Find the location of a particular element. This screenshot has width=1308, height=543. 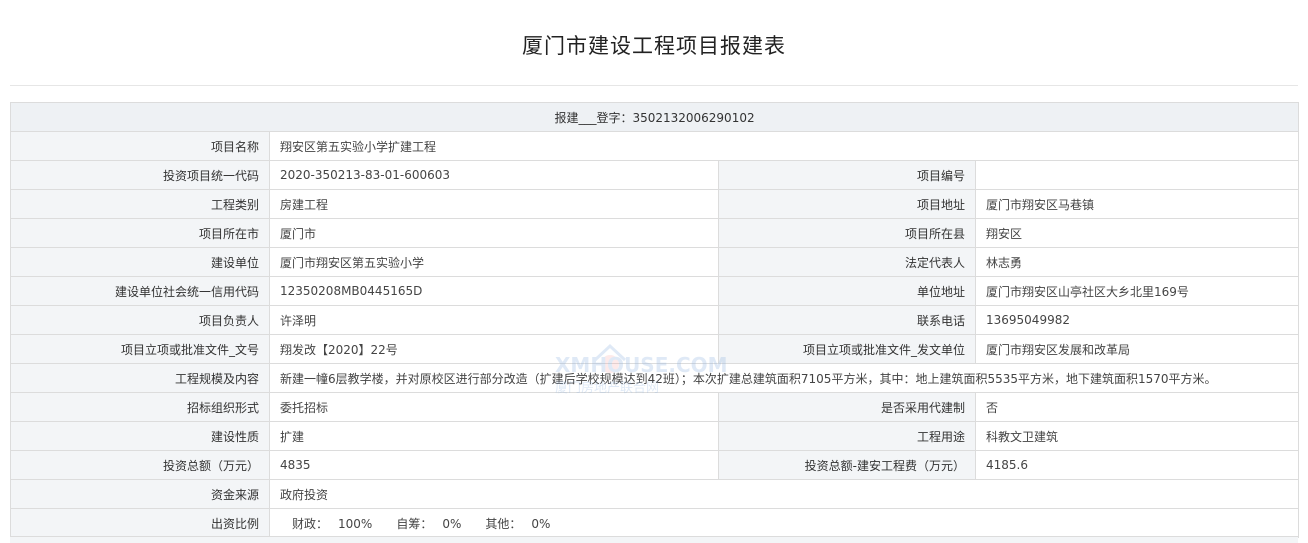

field-value: 翔安区 is located at coordinates (1137, 233).